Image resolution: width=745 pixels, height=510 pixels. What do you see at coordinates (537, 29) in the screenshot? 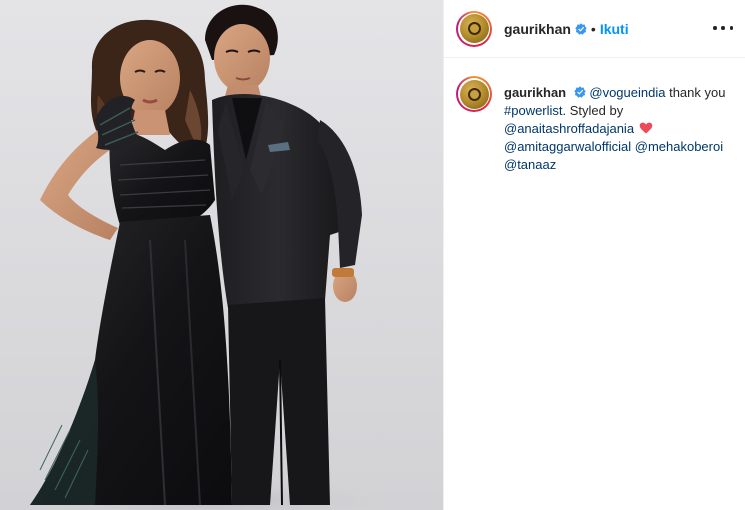
I see `author-username: gaurikhan` at bounding box center [537, 29].